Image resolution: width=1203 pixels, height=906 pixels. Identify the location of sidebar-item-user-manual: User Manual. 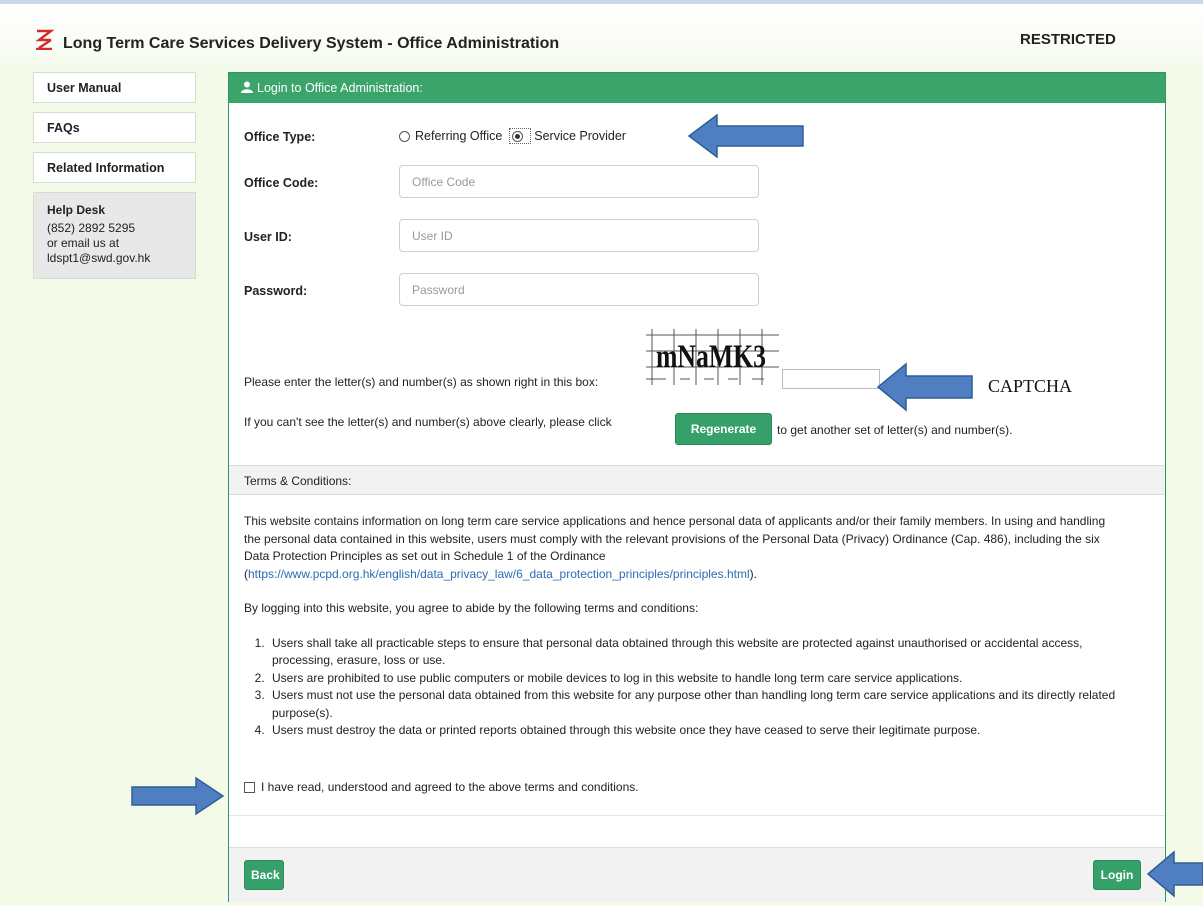
(114, 87).